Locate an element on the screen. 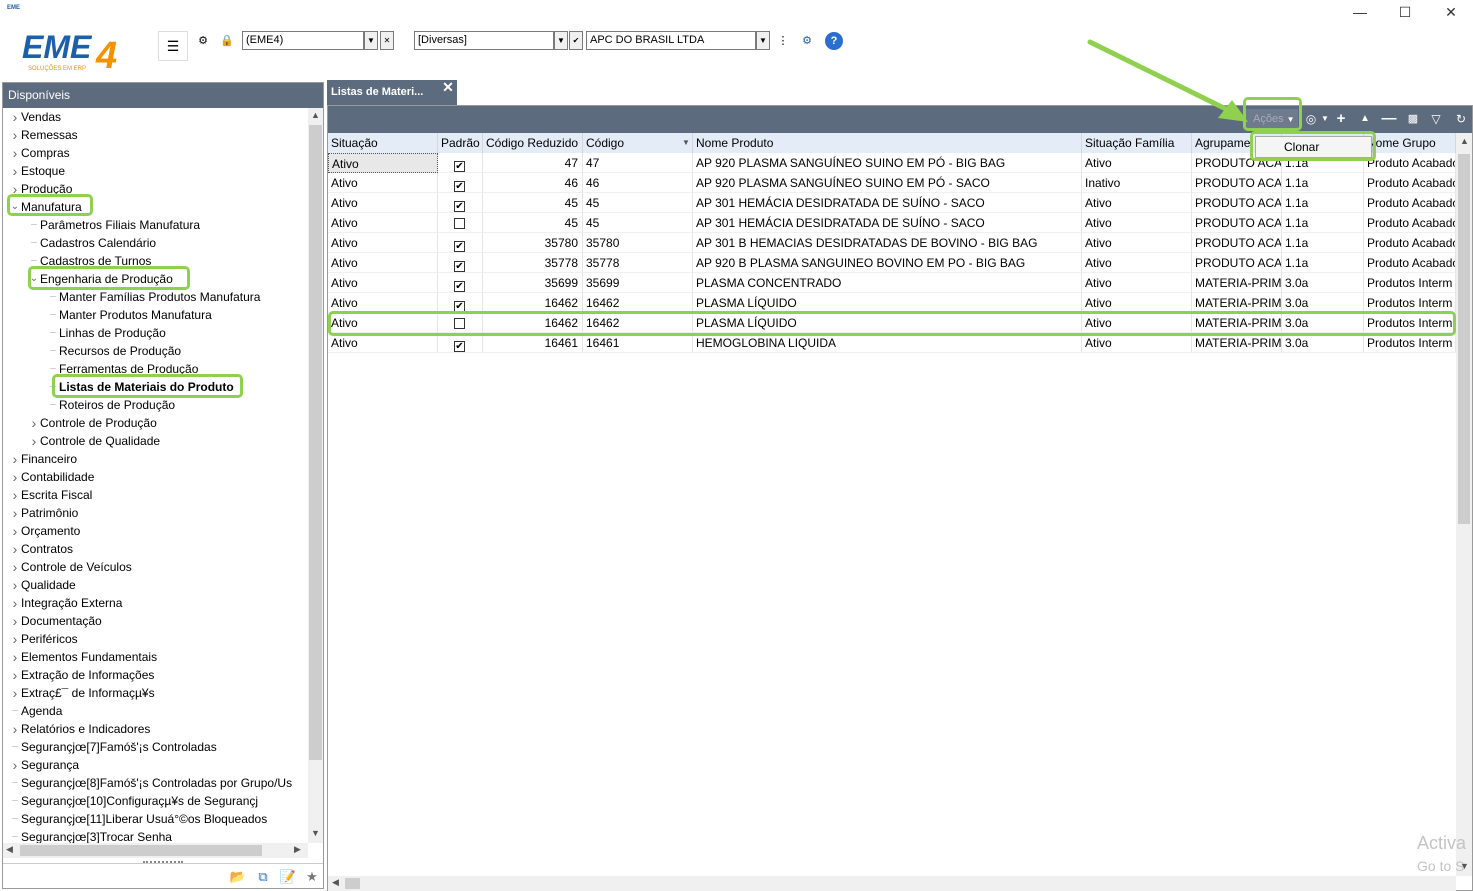 This screenshot has height=891, width=1473. branch-combo: [Diversas] is located at coordinates (484, 40).